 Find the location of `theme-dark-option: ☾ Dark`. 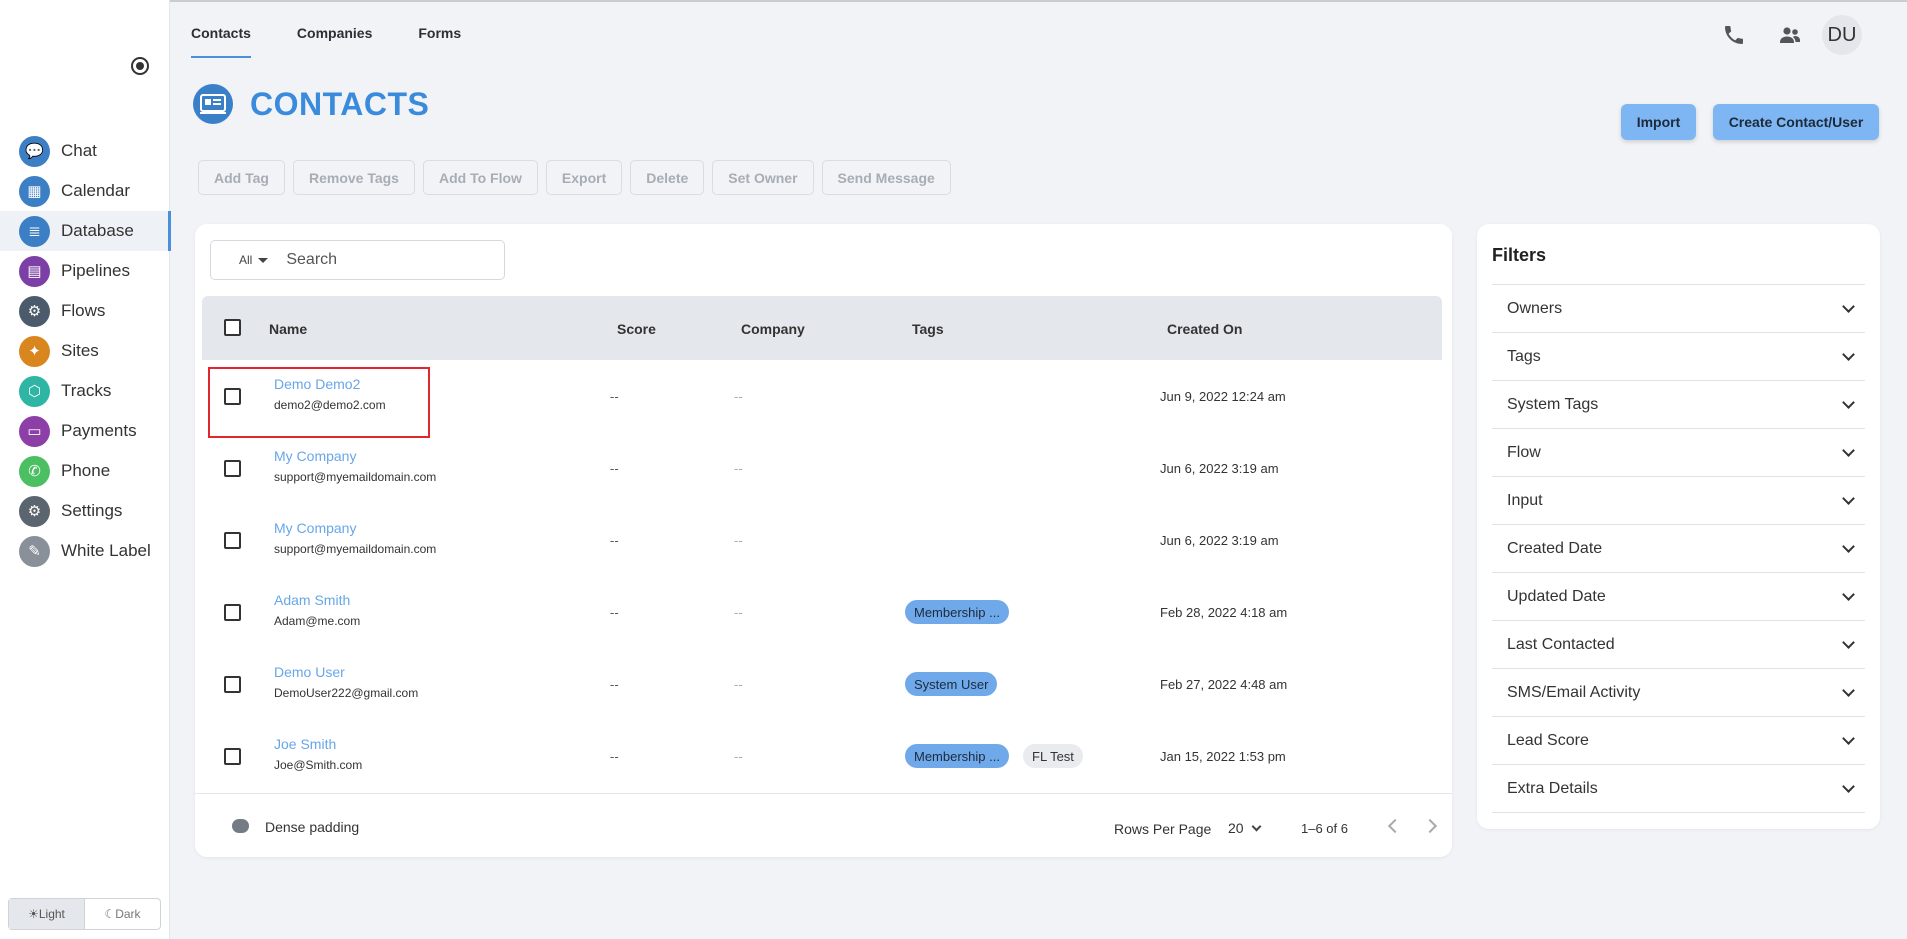

theme-dark-option: ☾ Dark is located at coordinates (122, 914).